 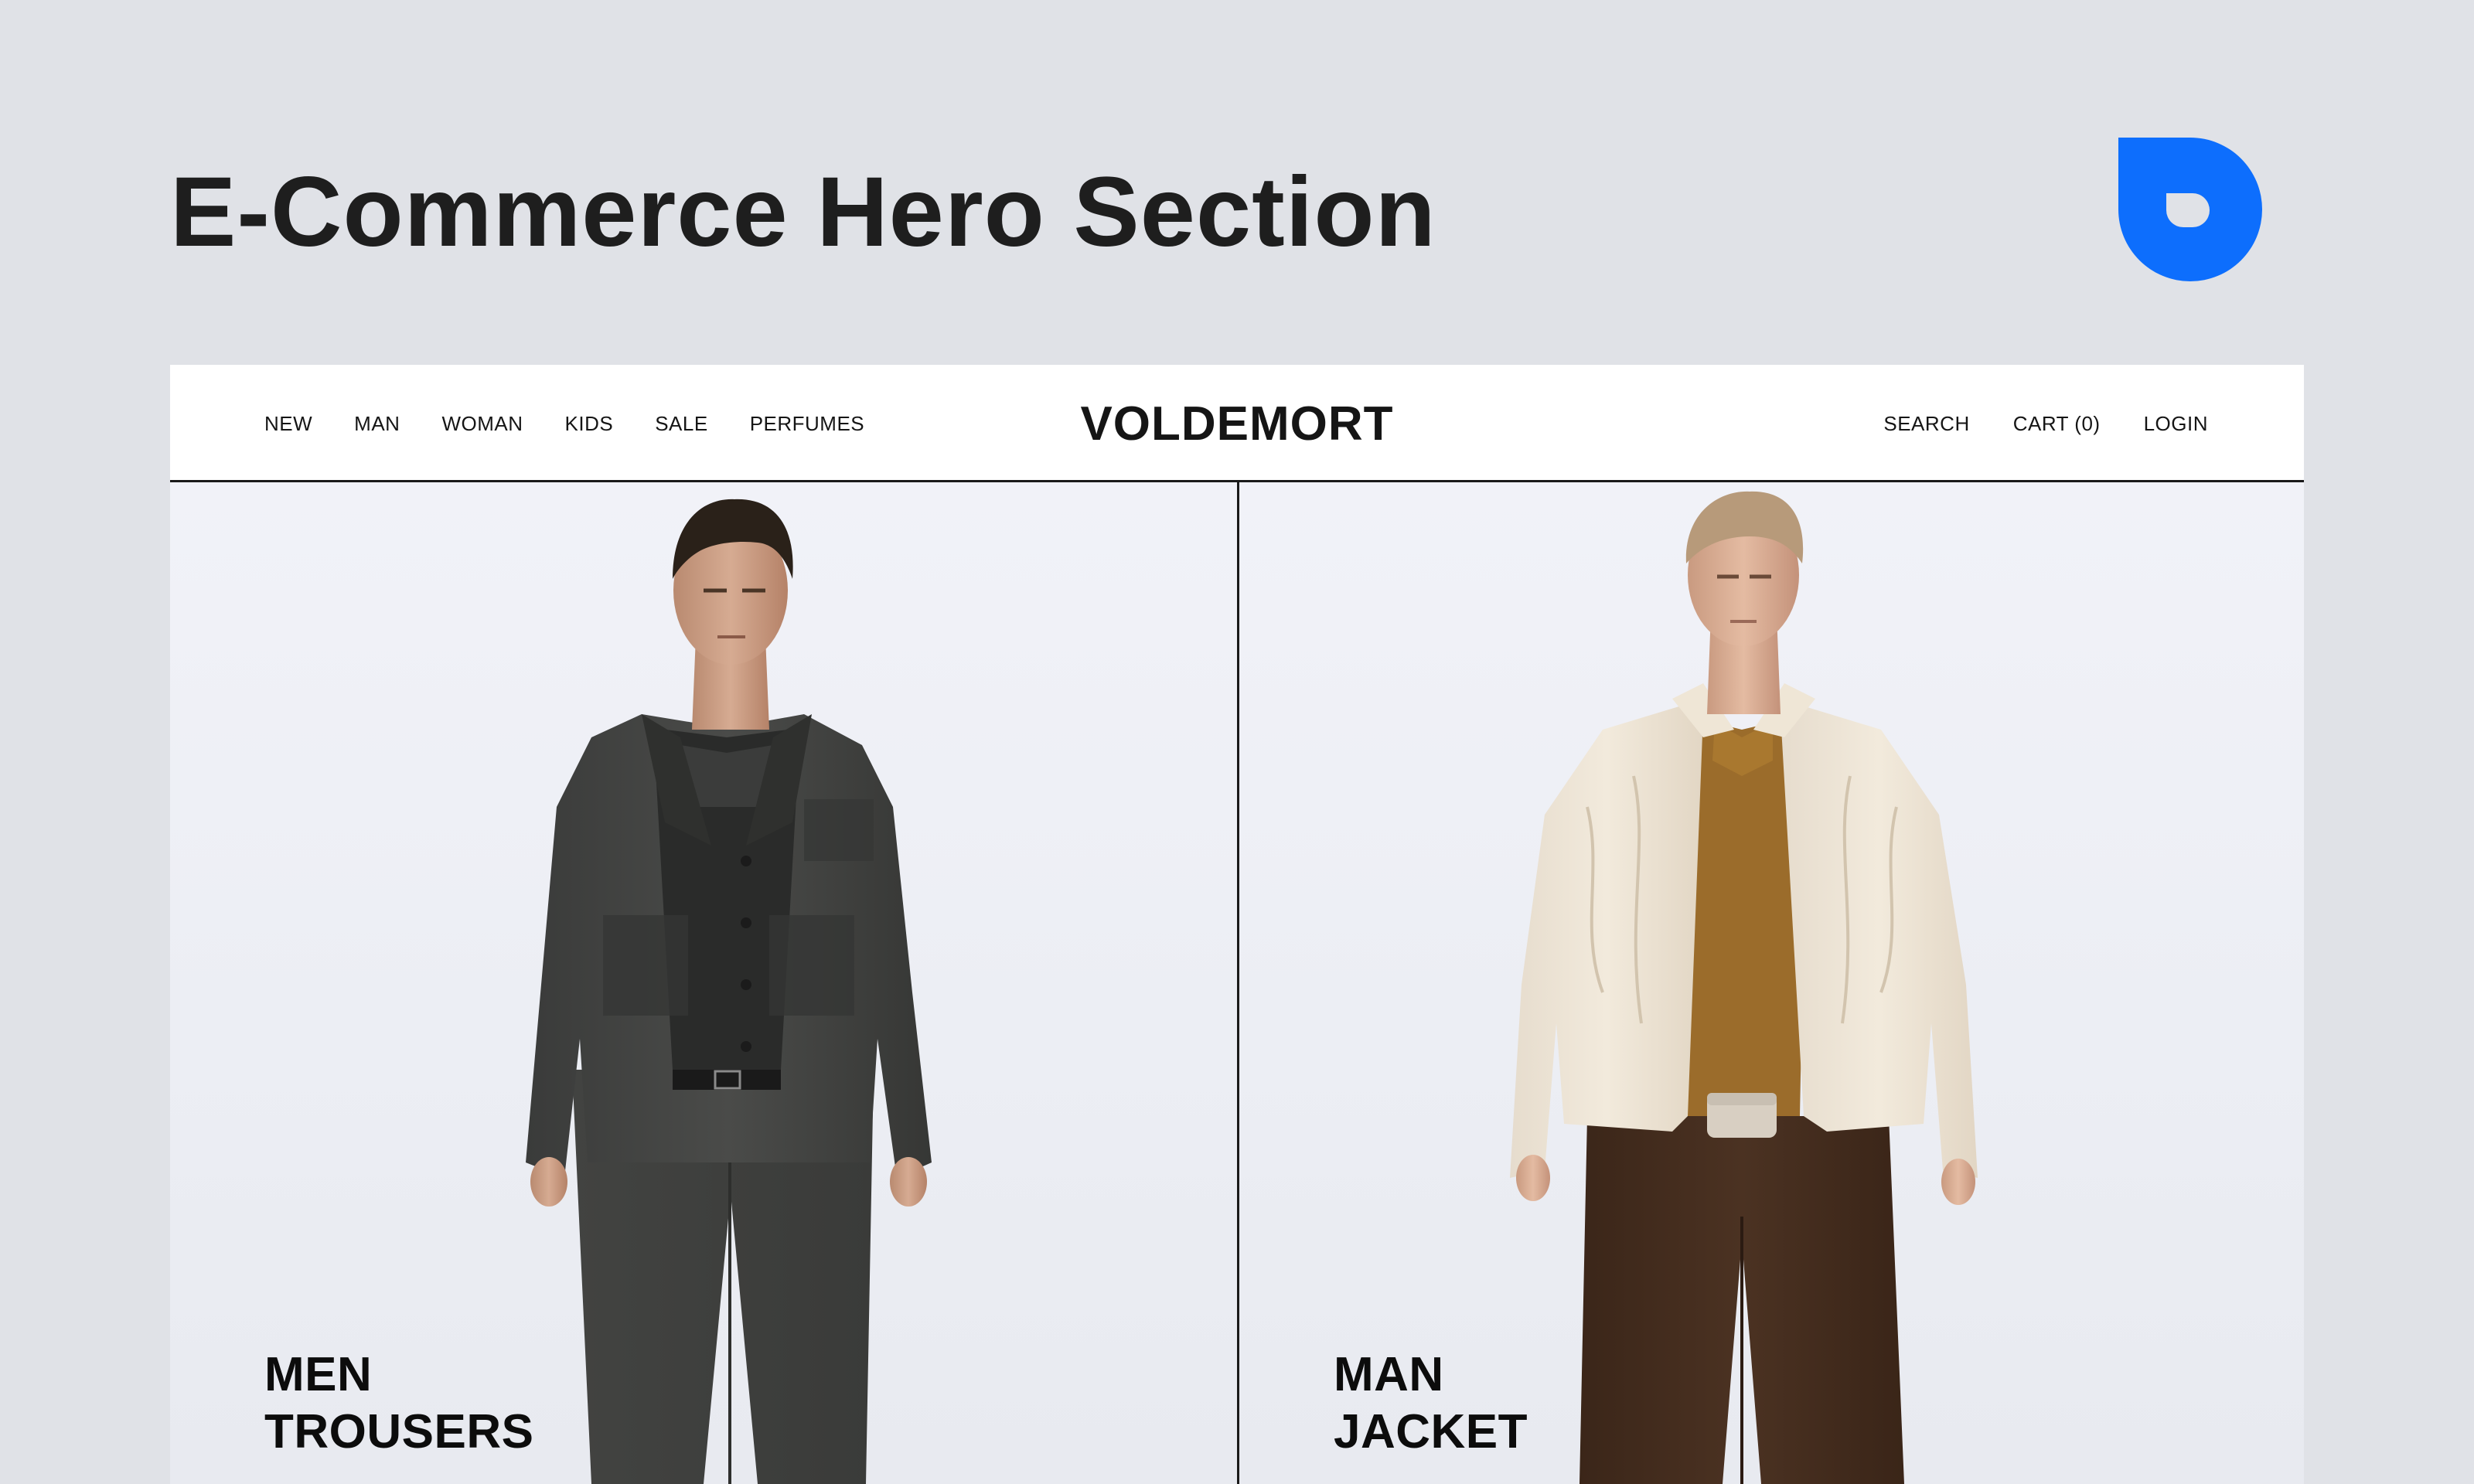 What do you see at coordinates (399, 1431) in the screenshot?
I see `hero-label-line2: TROUSERS` at bounding box center [399, 1431].